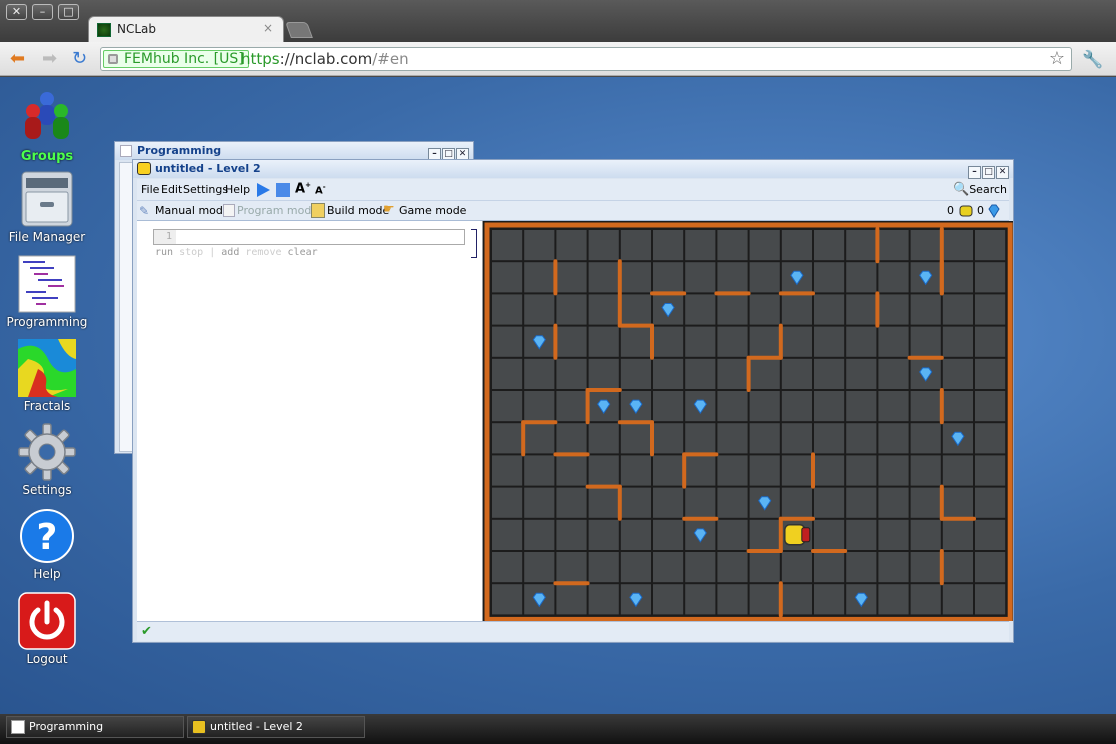 The width and height of the screenshot is (1116, 744). I want to click on maximize-icon: □, so click(988, 172).